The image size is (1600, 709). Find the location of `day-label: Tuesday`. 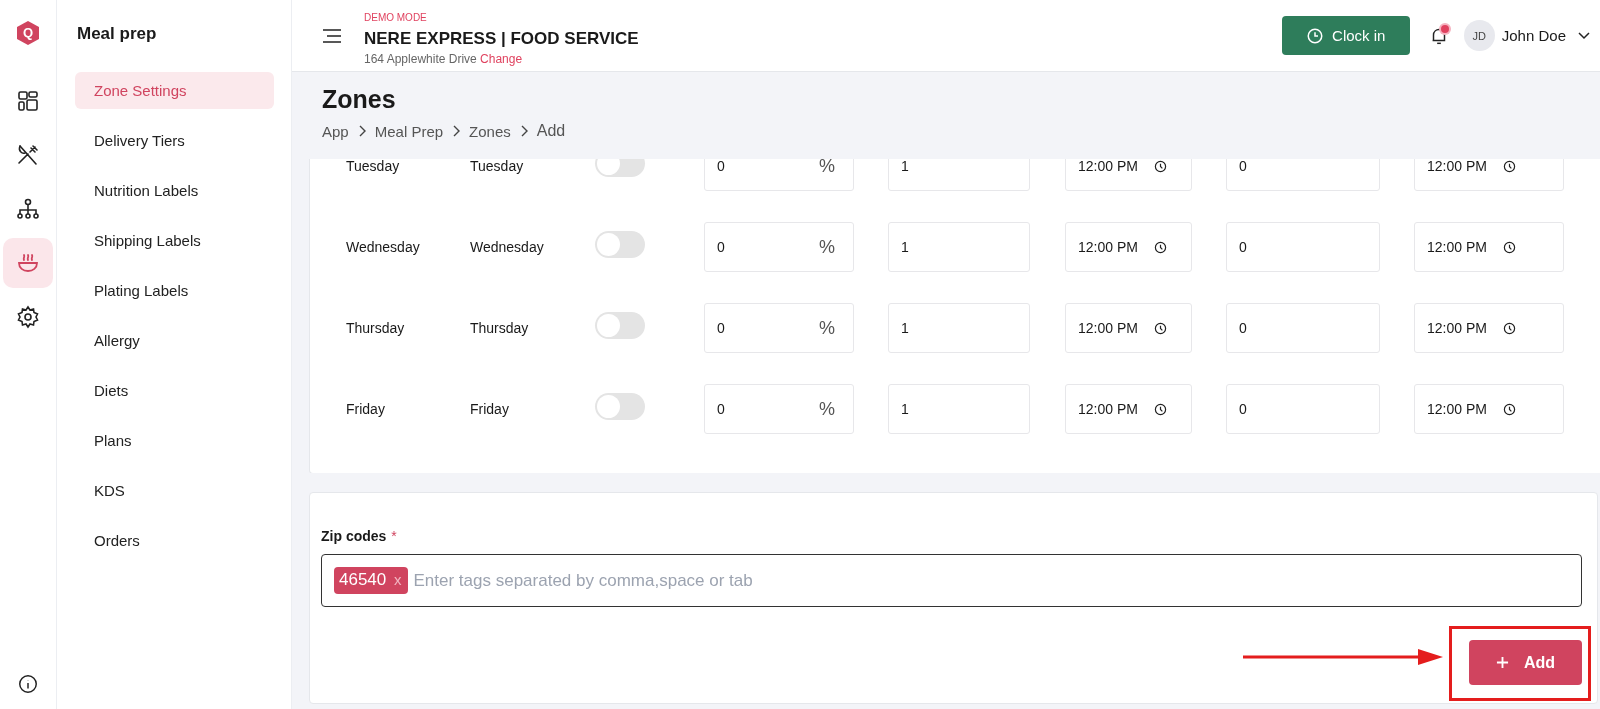

day-label: Tuesday is located at coordinates (497, 166).